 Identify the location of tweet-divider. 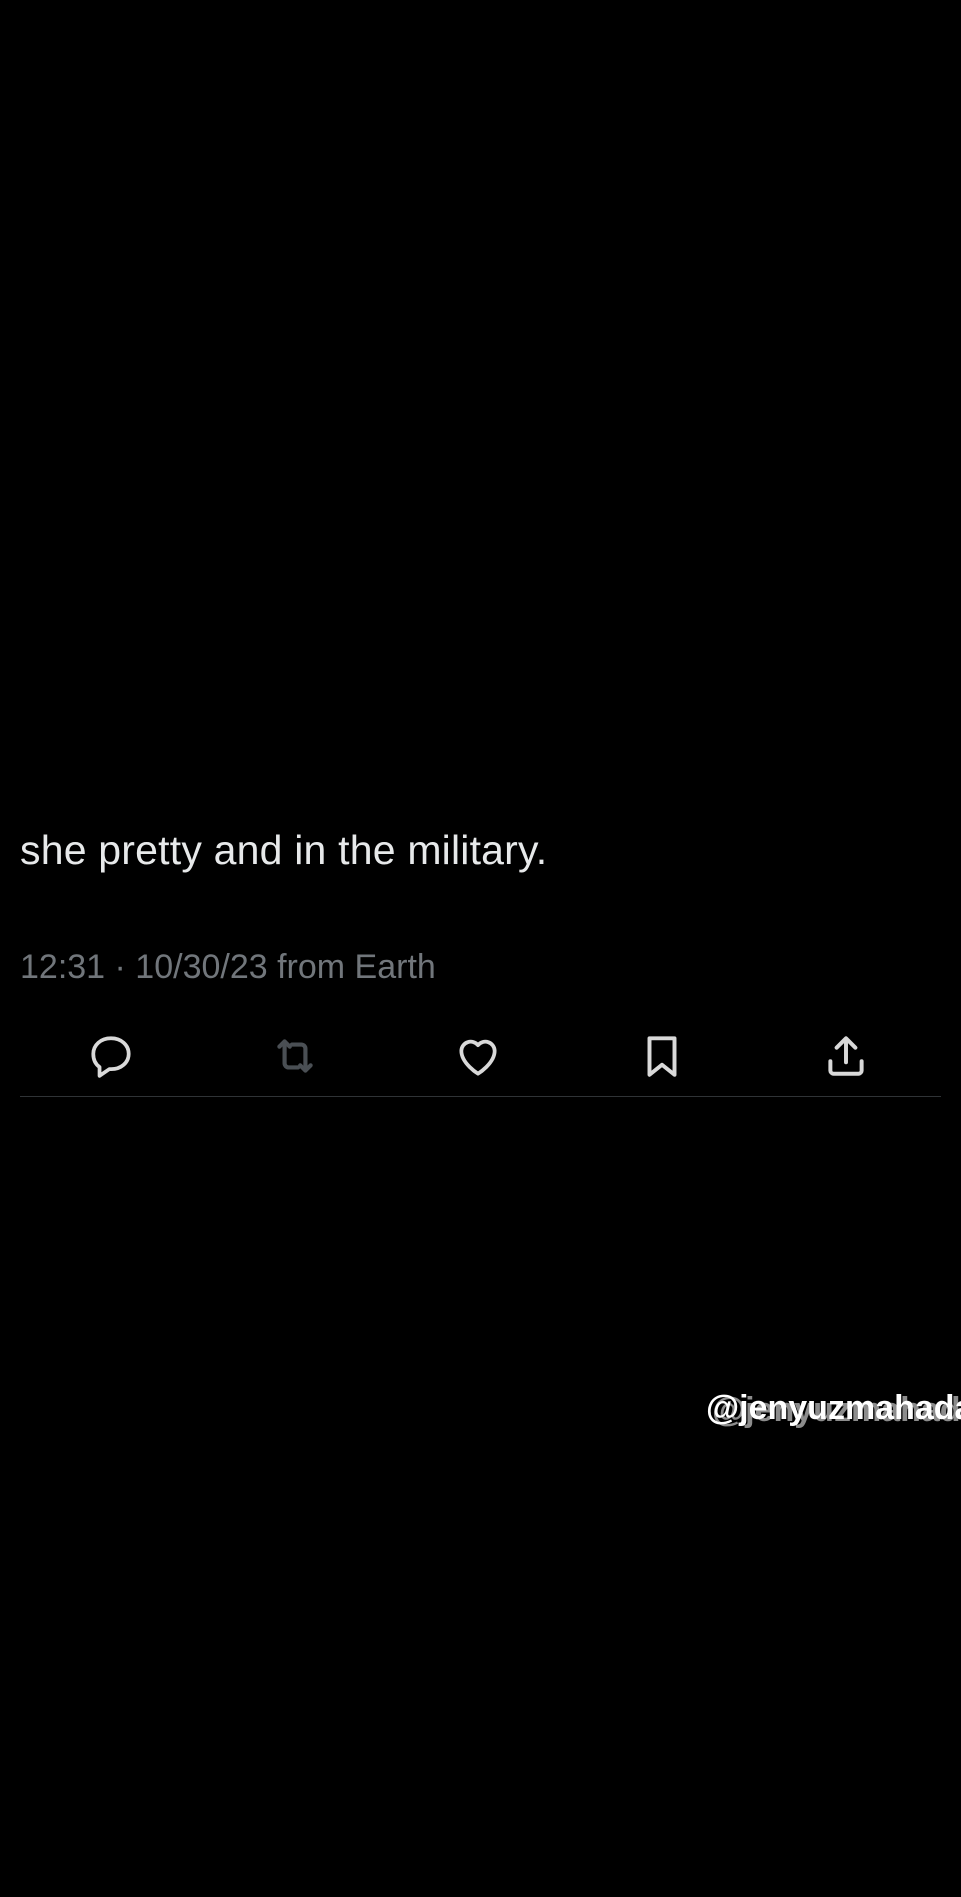
(480, 1096).